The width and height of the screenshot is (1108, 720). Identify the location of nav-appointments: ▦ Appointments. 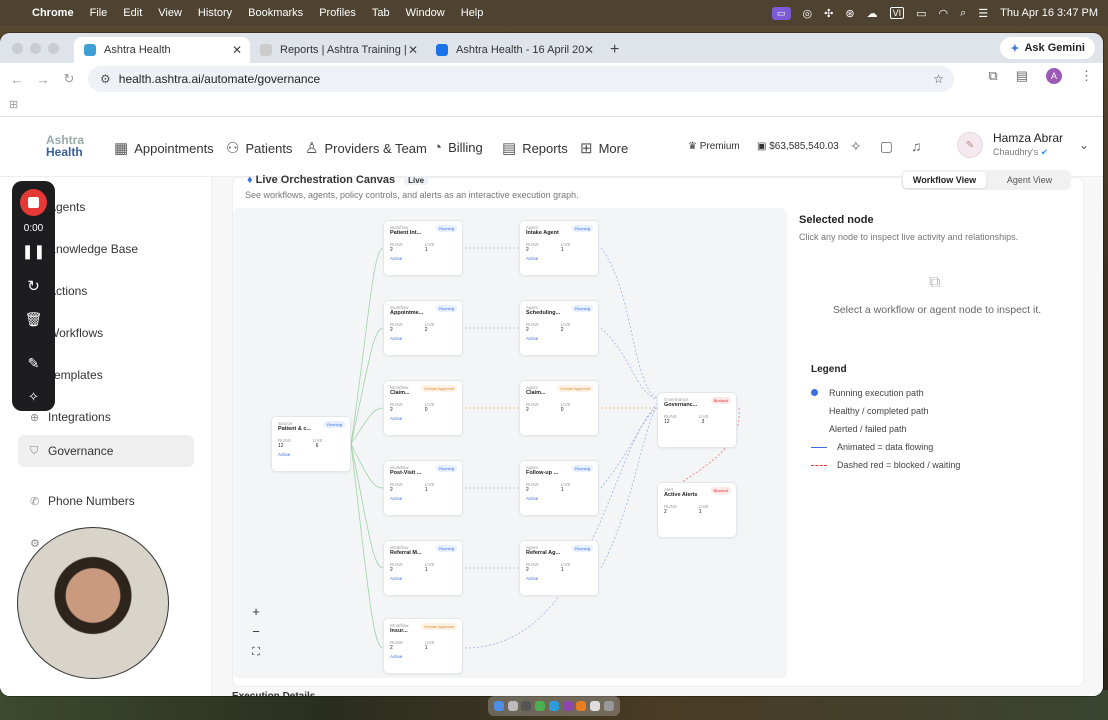
(164, 148).